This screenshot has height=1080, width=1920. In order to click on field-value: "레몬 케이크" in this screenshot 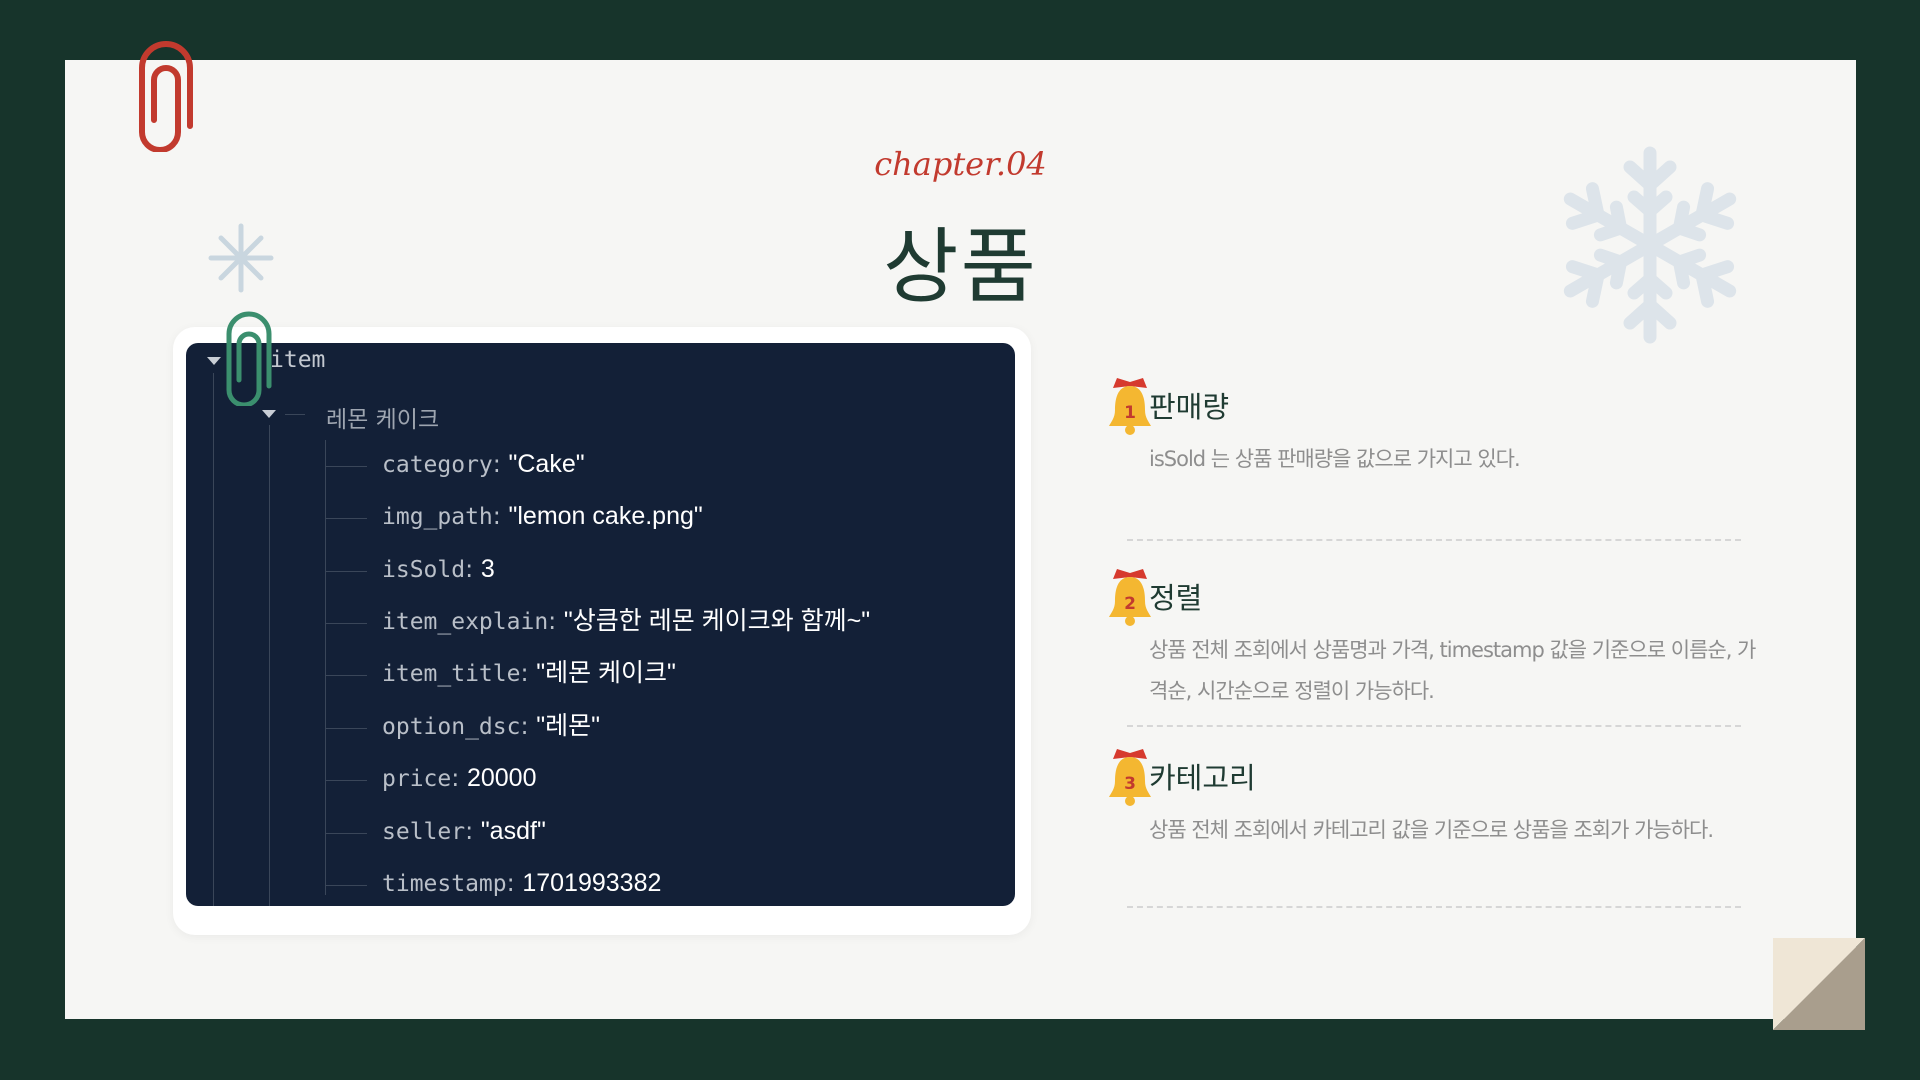, I will do `click(606, 673)`.